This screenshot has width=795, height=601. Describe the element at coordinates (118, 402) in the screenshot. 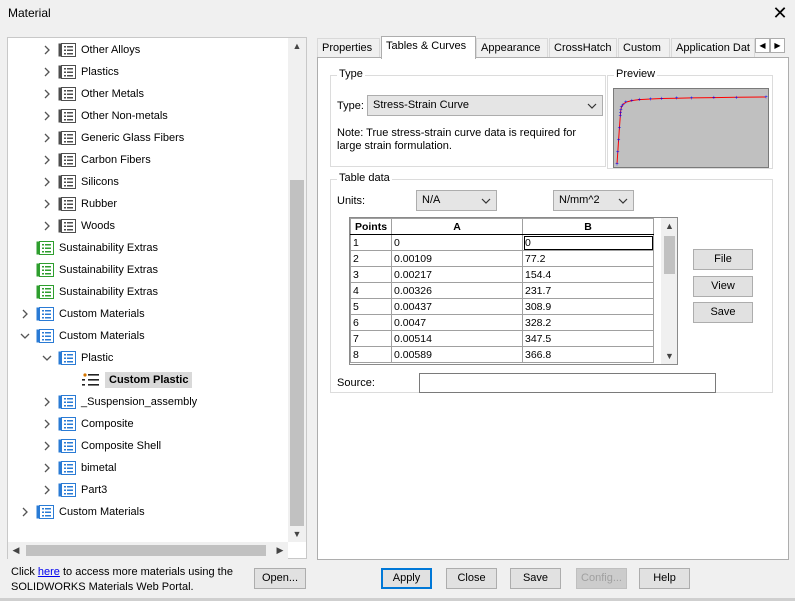

I see `tree-item: _Suspension_assembly` at that location.